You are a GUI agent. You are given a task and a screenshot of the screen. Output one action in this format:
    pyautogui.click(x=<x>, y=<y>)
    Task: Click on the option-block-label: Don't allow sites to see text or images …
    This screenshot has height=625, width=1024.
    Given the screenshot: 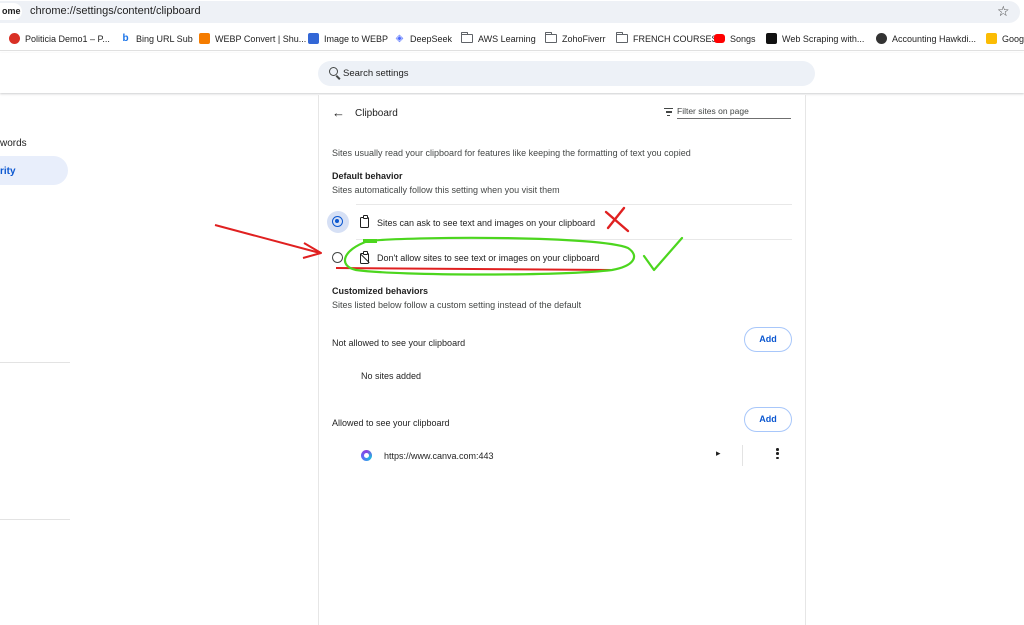 What is the action you would take?
    pyautogui.click(x=488, y=258)
    